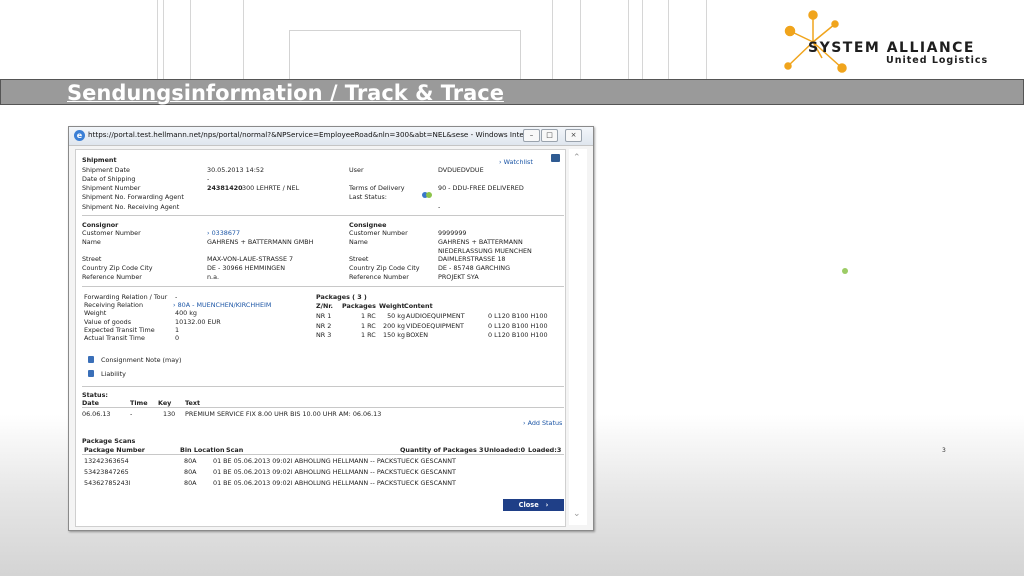  I want to click on consignee-name-value: GAHRENS + BATTERMANN, so click(480, 242).